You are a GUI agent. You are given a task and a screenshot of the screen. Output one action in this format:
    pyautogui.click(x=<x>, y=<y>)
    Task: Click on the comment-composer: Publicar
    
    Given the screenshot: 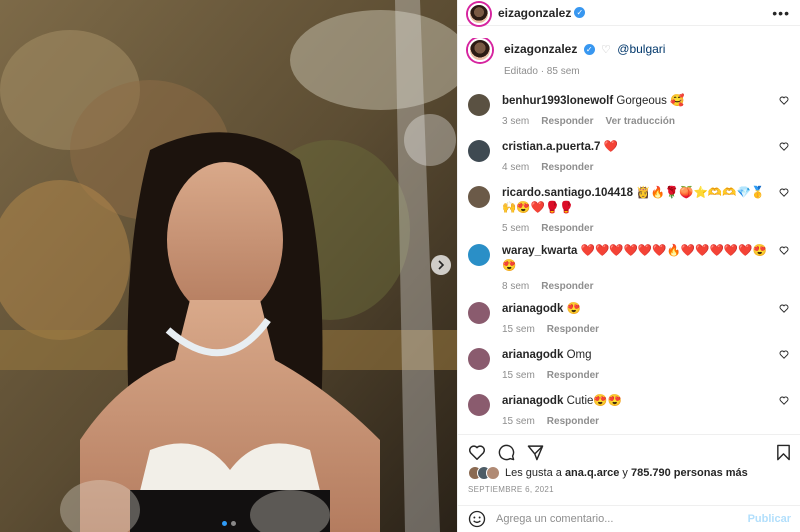 What is the action you would take?
    pyautogui.click(x=629, y=518)
    